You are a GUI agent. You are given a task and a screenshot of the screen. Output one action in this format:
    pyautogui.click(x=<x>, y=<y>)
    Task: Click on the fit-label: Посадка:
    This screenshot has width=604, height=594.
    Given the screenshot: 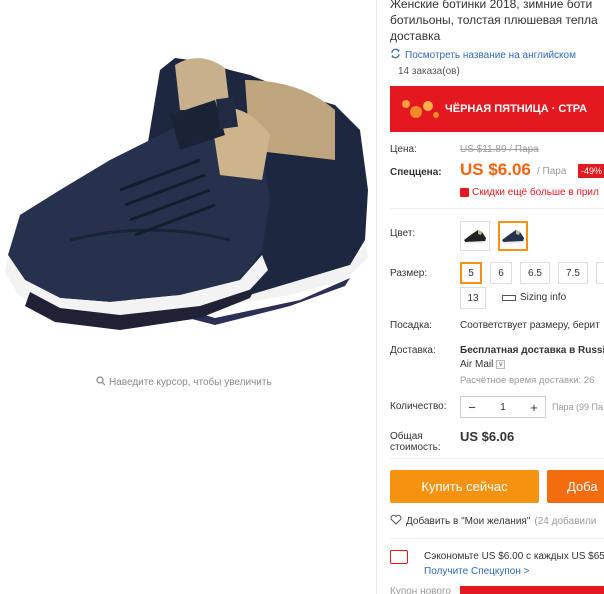 What is the action you would take?
    pyautogui.click(x=411, y=325)
    